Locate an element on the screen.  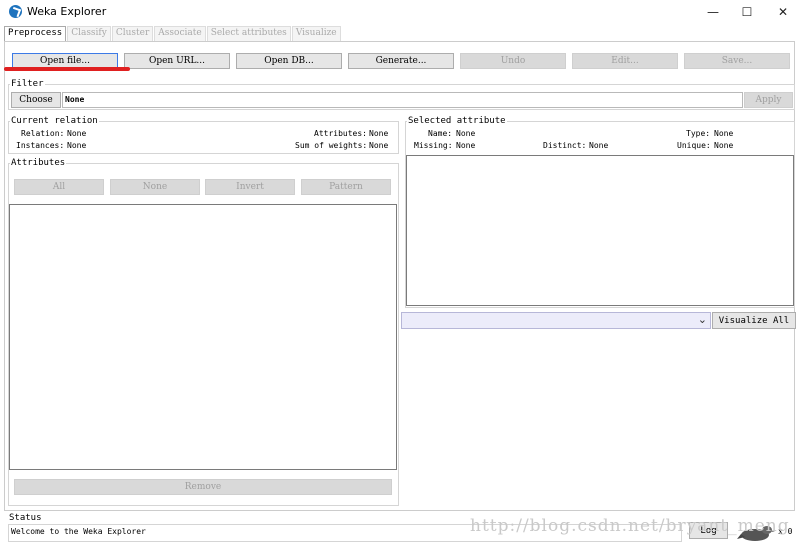
relation-value: None is located at coordinates (77, 133).